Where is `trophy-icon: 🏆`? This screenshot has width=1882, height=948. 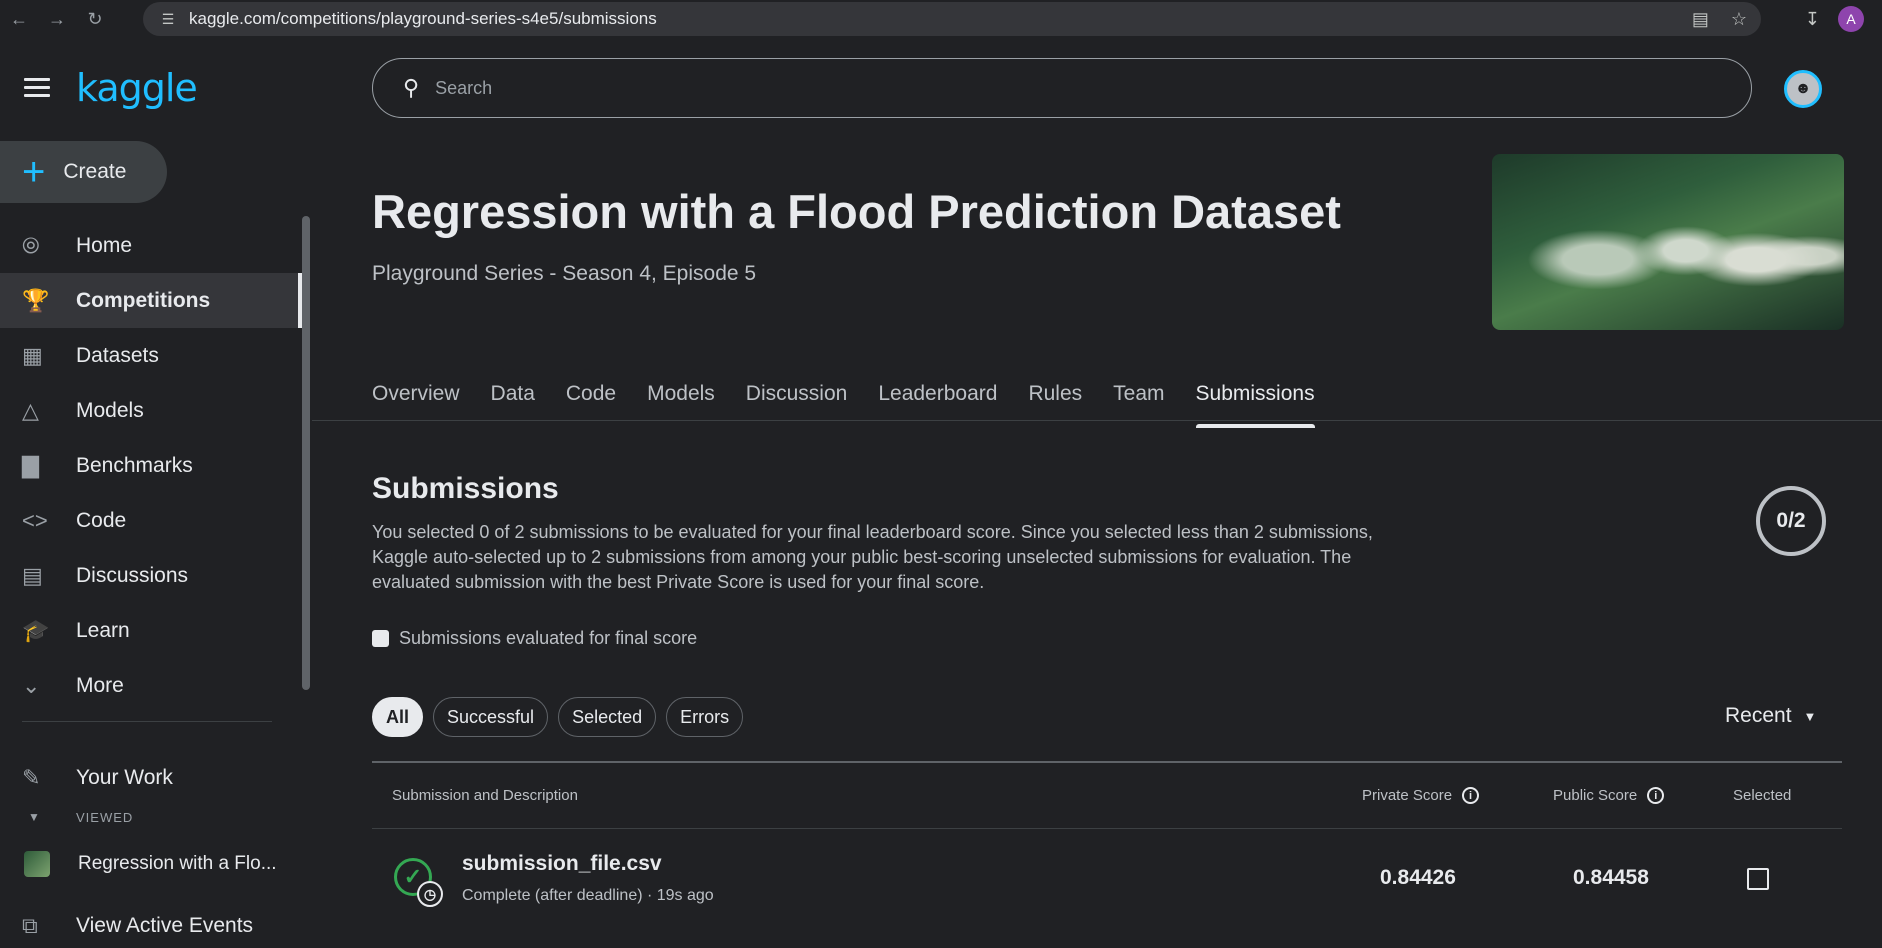 trophy-icon: 🏆 is located at coordinates (36, 300).